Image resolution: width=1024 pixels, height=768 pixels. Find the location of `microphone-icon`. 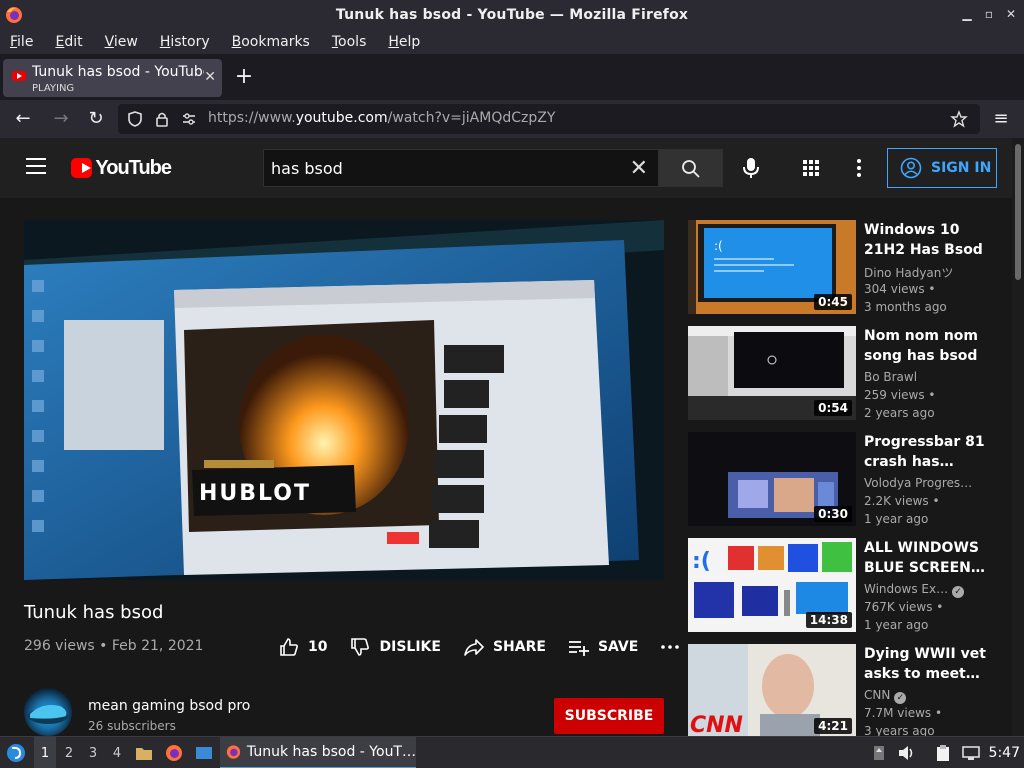

microphone-icon is located at coordinates (751, 168).